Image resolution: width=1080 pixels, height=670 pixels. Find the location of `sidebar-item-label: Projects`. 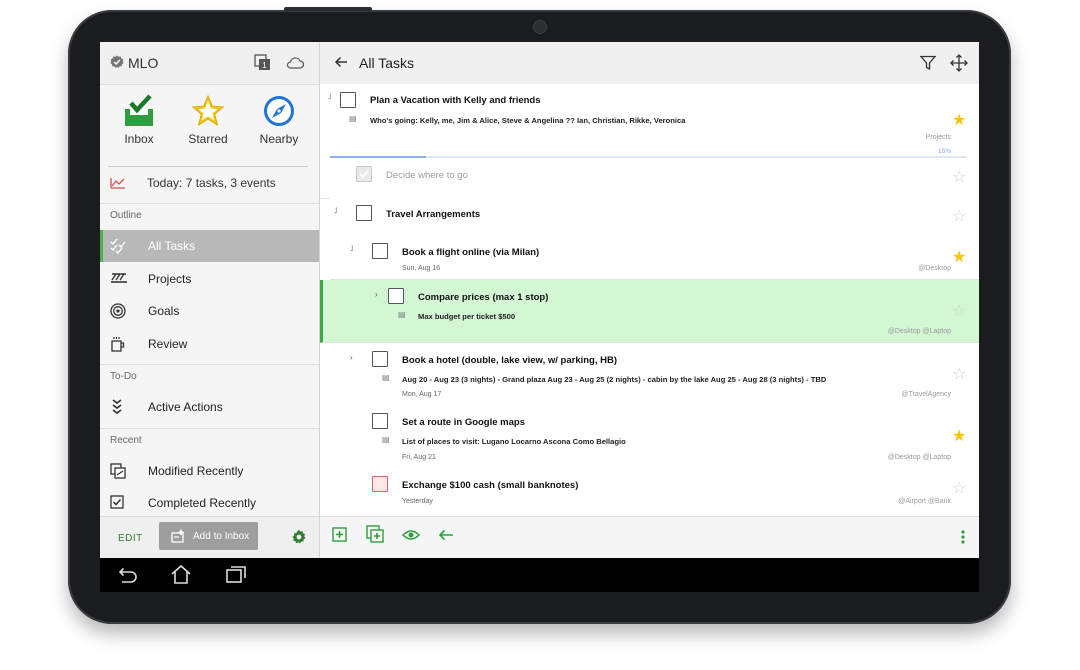

sidebar-item-label: Projects is located at coordinates (170, 279).